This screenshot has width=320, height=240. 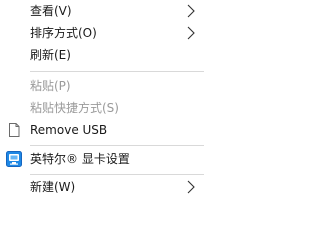 What do you see at coordinates (50, 86) in the screenshot?
I see `menu-item-paste-label: 粘贴(P)` at bounding box center [50, 86].